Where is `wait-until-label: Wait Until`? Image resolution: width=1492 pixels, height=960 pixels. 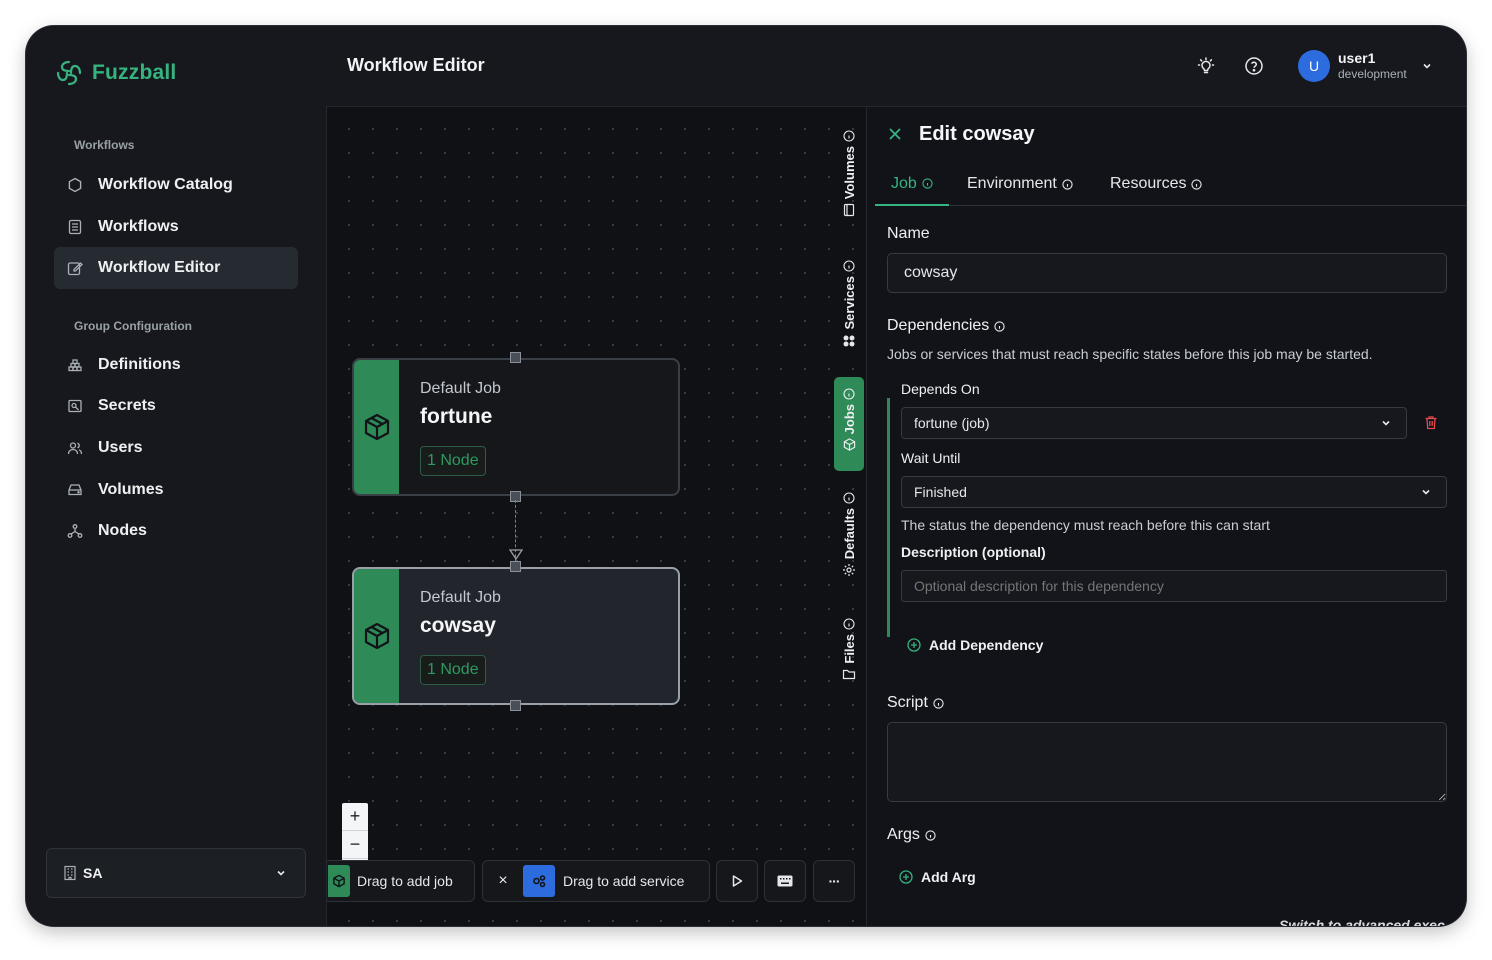
wait-until-label: Wait Until is located at coordinates (931, 458).